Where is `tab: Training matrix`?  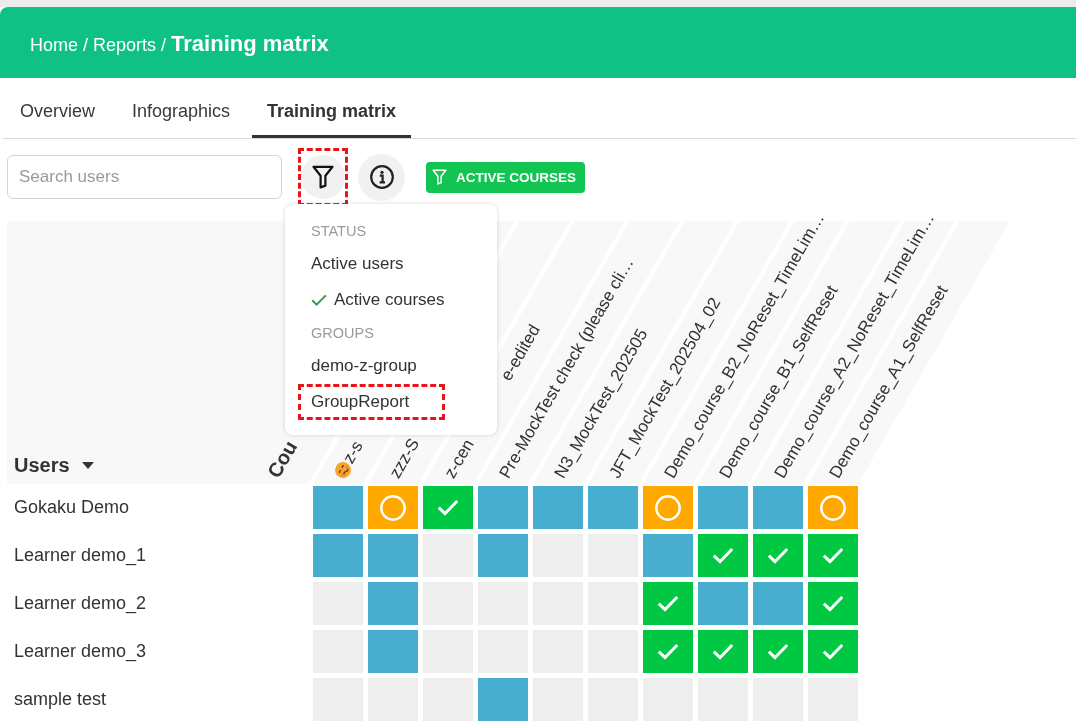
tab: Training matrix is located at coordinates (332, 108).